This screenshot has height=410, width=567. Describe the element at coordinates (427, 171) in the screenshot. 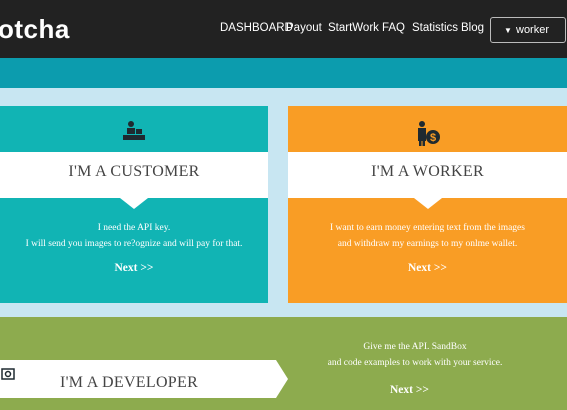

I see `worker-title: I'M A WORKER` at that location.